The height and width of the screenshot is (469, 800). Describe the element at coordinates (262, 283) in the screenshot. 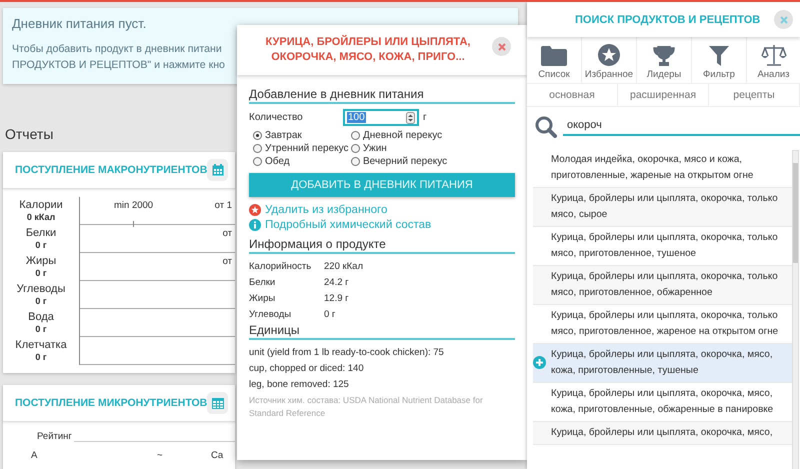

I see `info-label: Белки` at that location.